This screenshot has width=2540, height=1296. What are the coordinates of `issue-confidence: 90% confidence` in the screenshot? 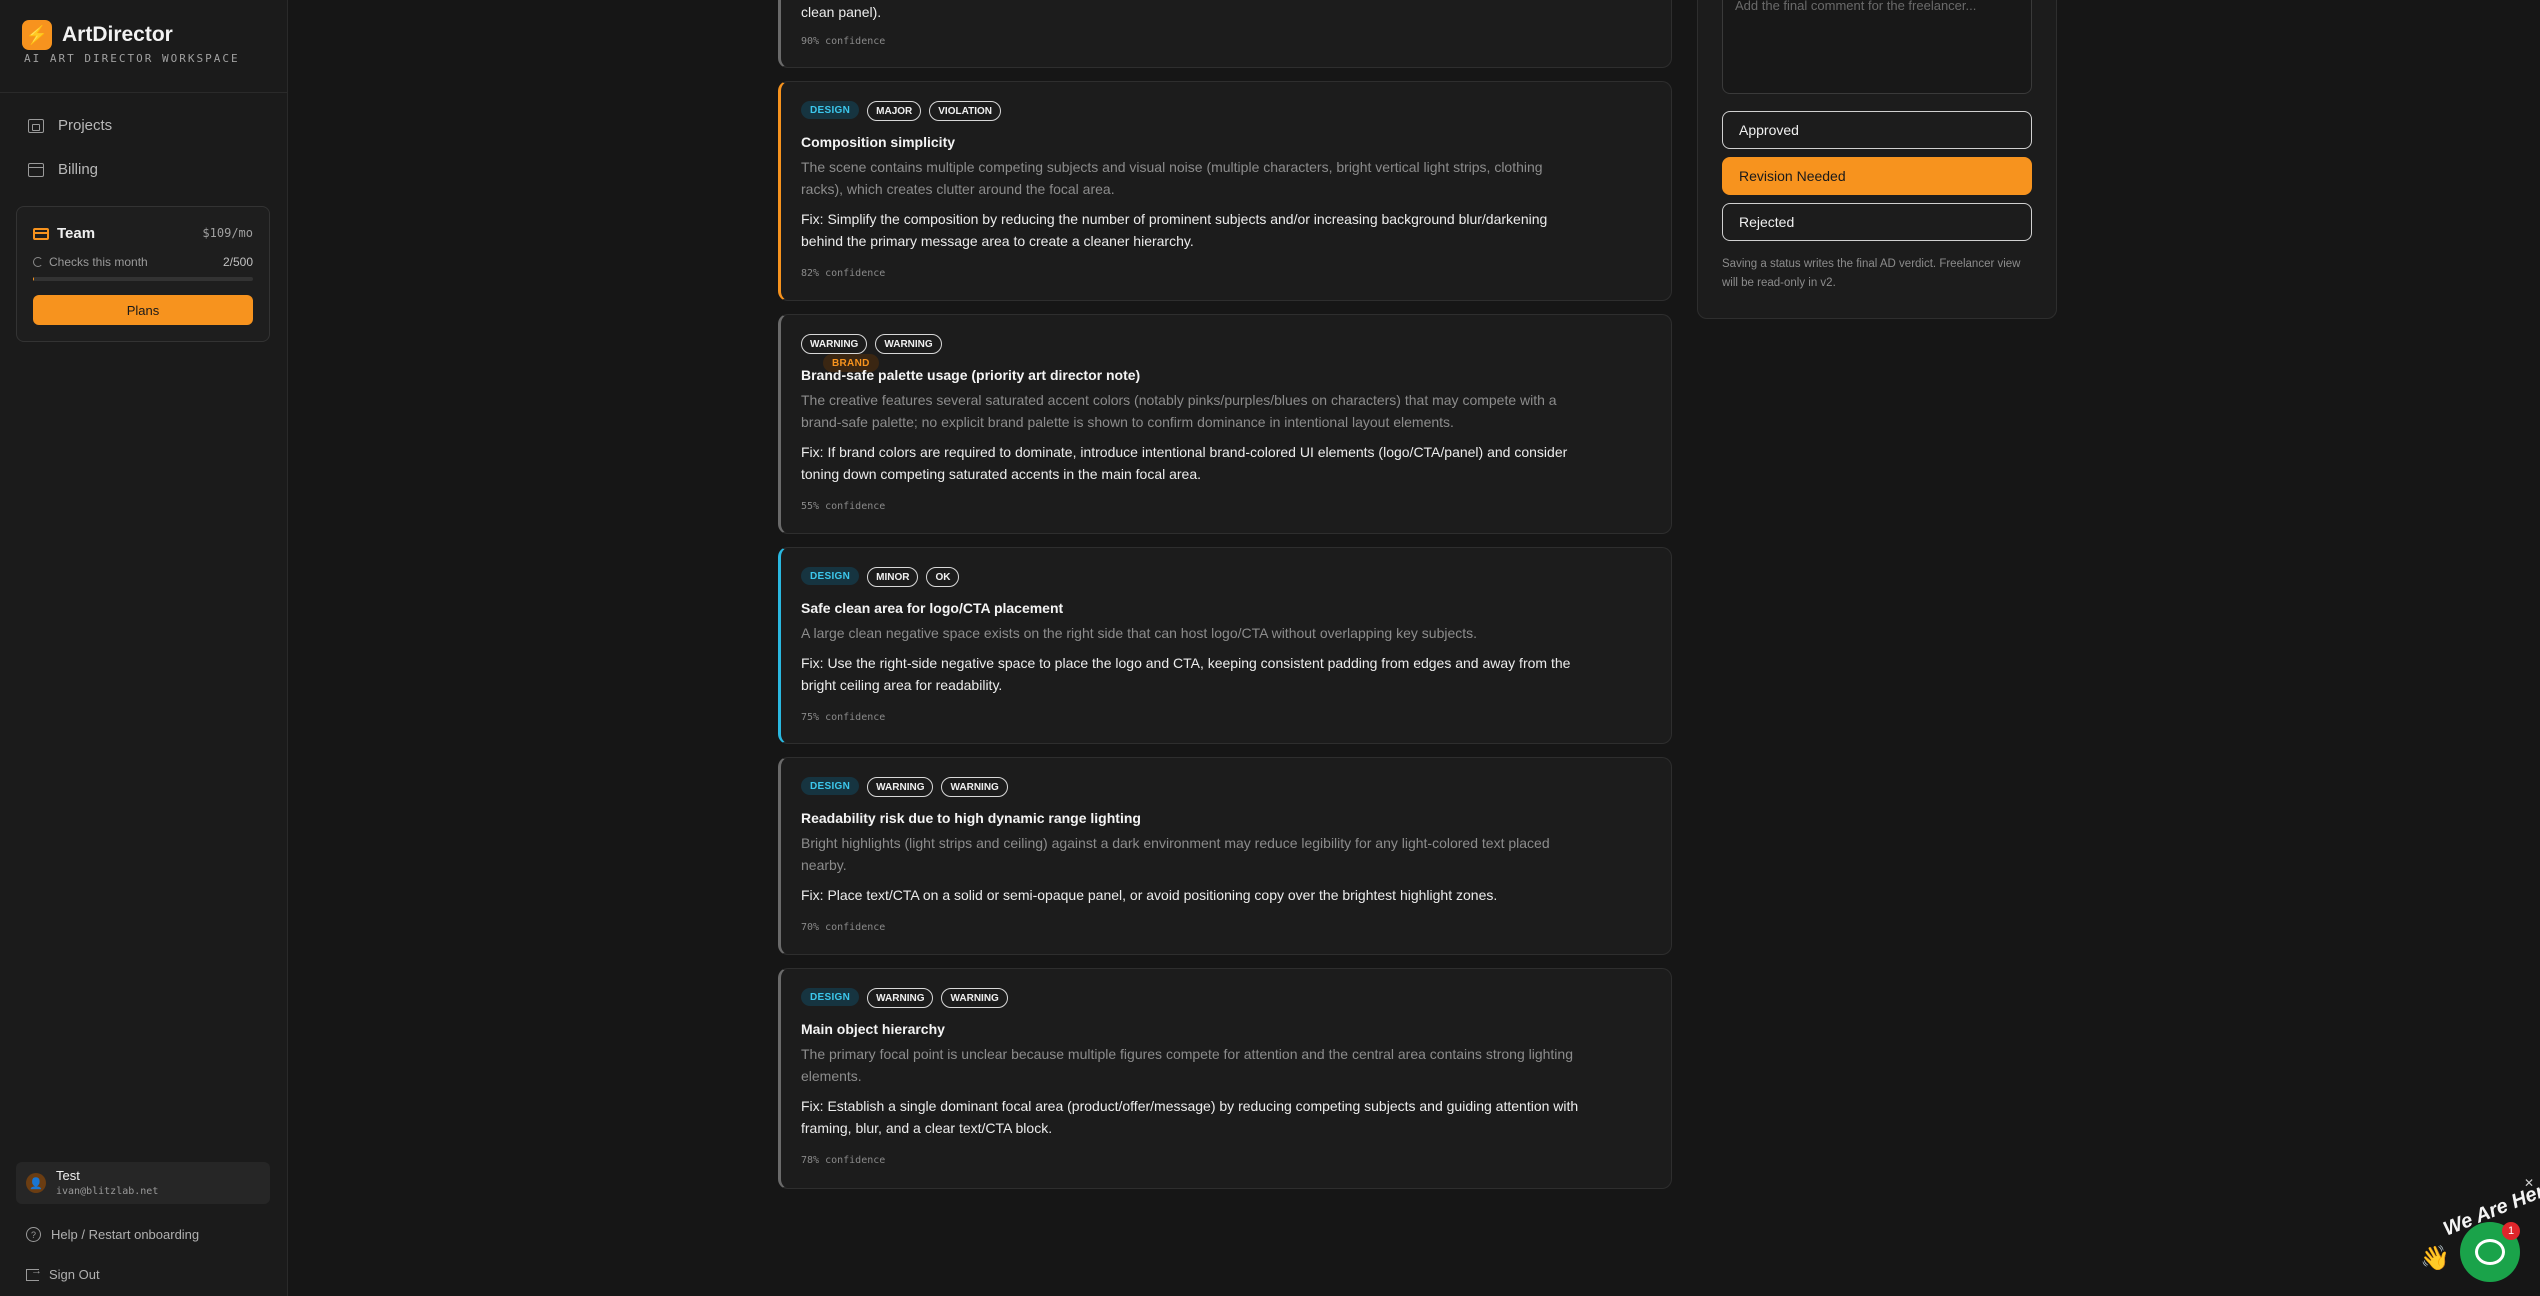 It's located at (843, 41).